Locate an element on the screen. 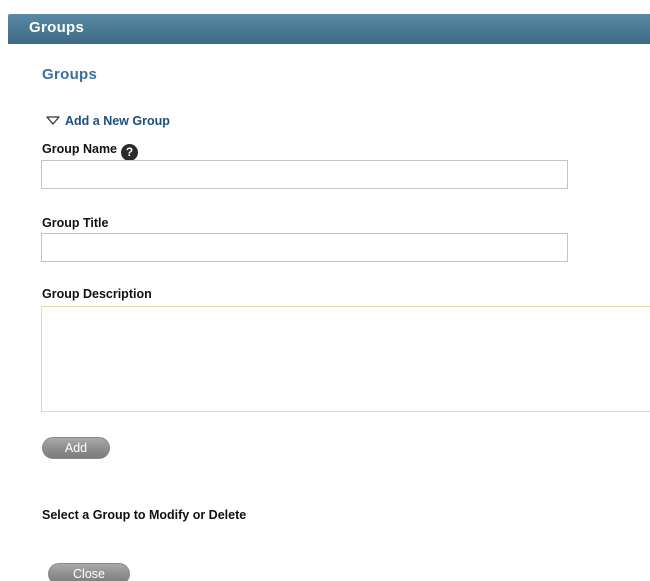 This screenshot has width=650, height=581. add-button: Add is located at coordinates (76, 448).